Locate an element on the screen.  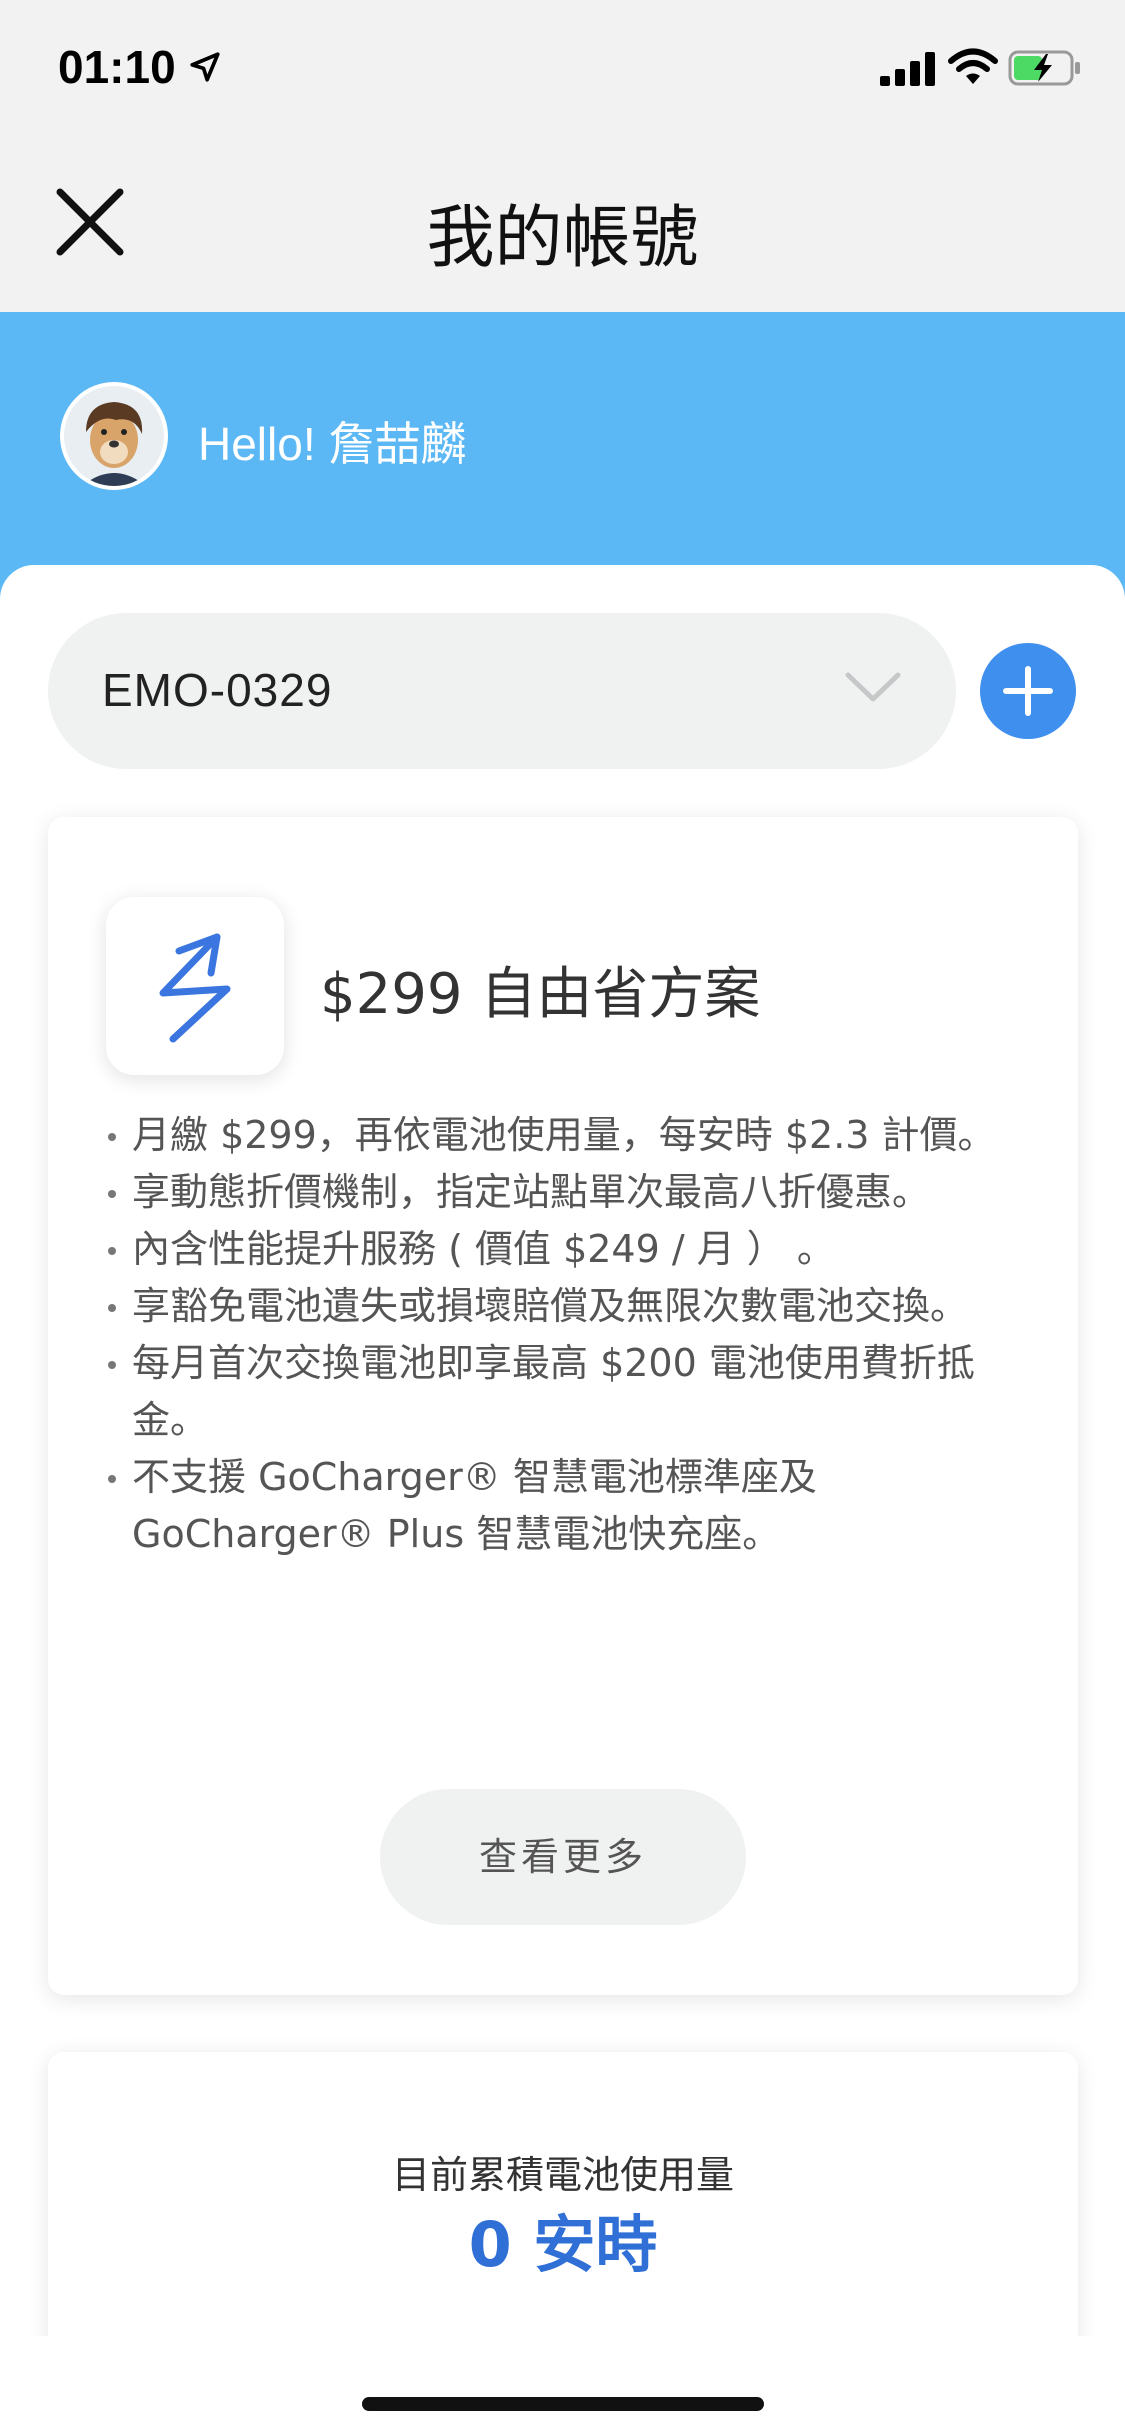
home-indicator is located at coordinates (563, 2404).